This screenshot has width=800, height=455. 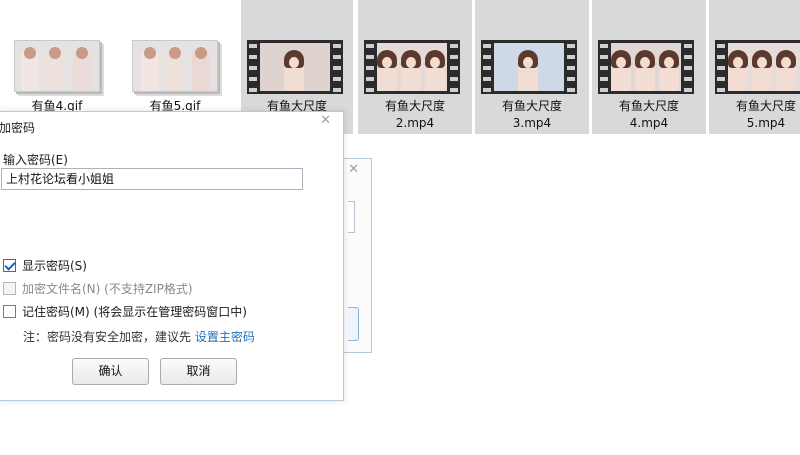 I want to click on confirm-button: 确认, so click(x=110, y=371).